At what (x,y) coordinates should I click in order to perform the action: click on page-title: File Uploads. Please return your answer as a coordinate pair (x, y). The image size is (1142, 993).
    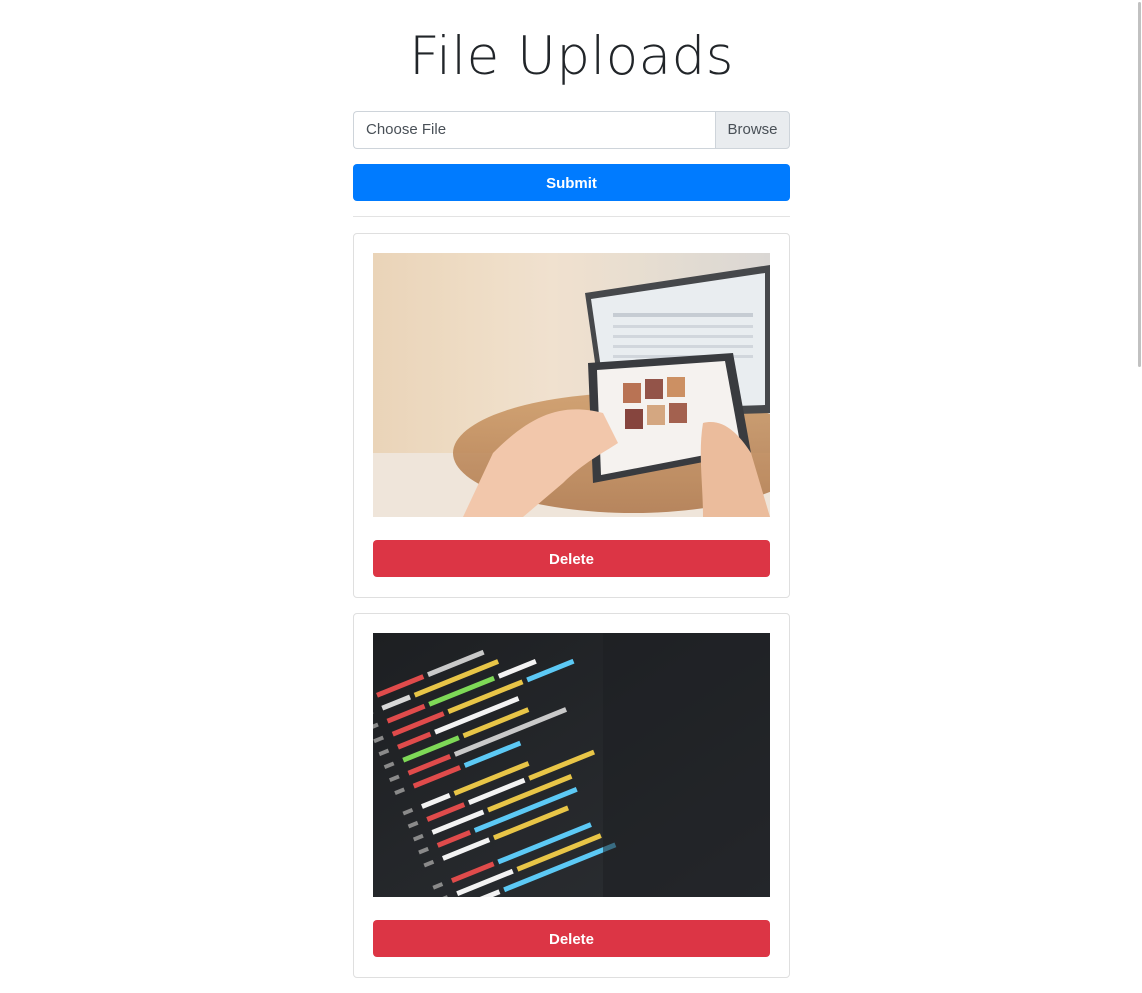
    Looking at the image, I should click on (571, 56).